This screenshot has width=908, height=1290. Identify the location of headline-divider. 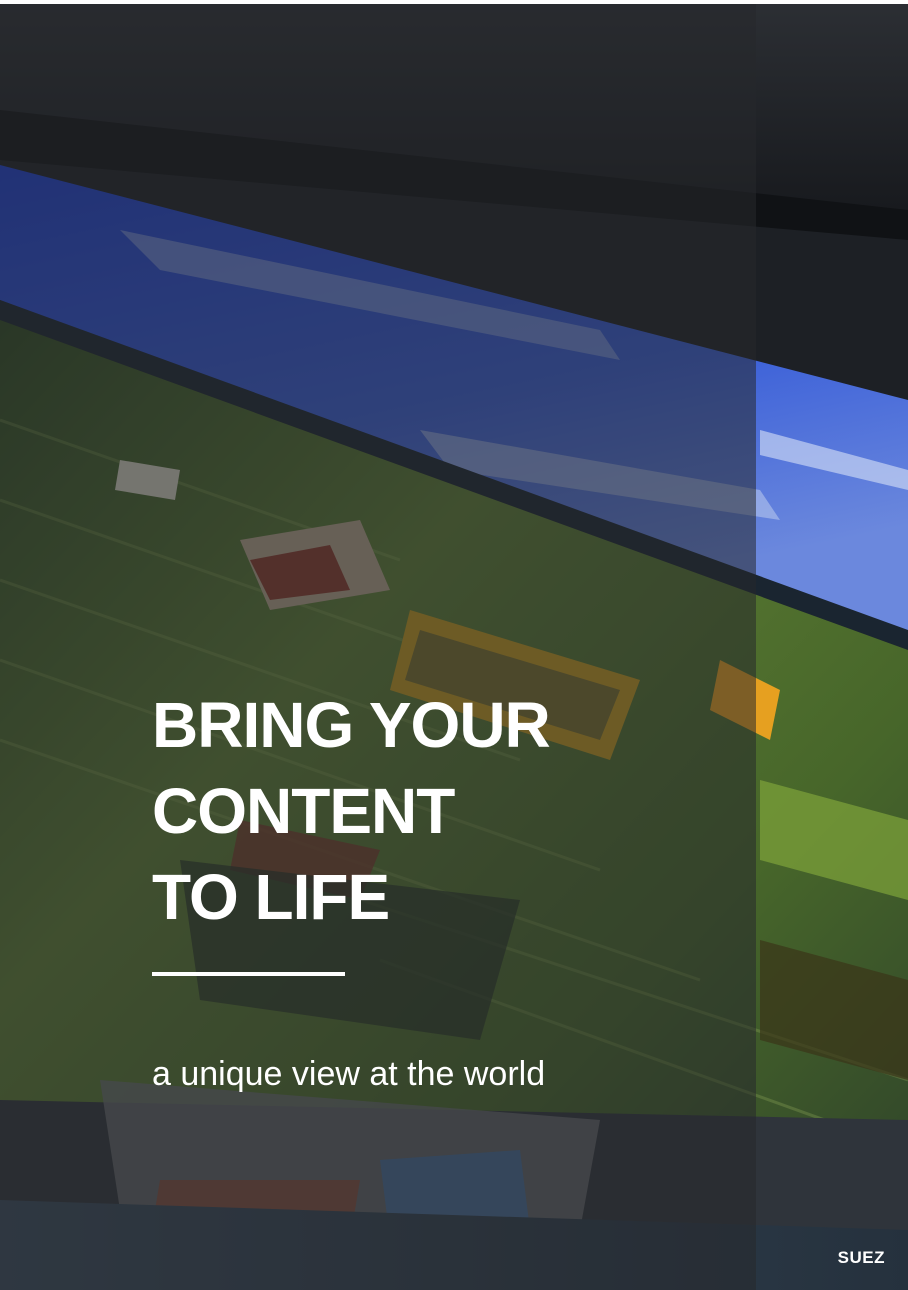
(248, 974).